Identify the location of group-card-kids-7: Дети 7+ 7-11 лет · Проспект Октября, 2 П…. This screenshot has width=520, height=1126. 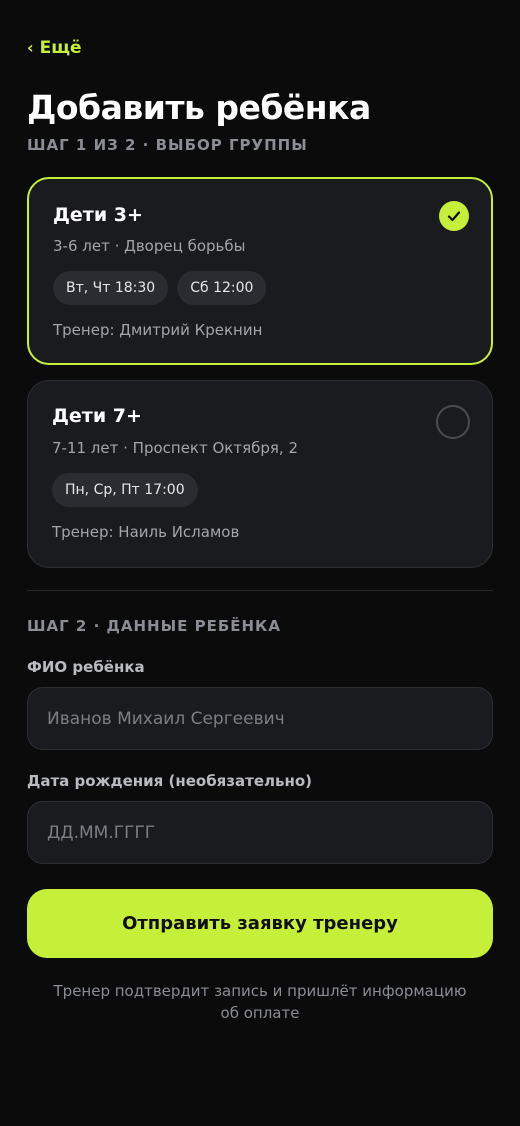
(260, 474).